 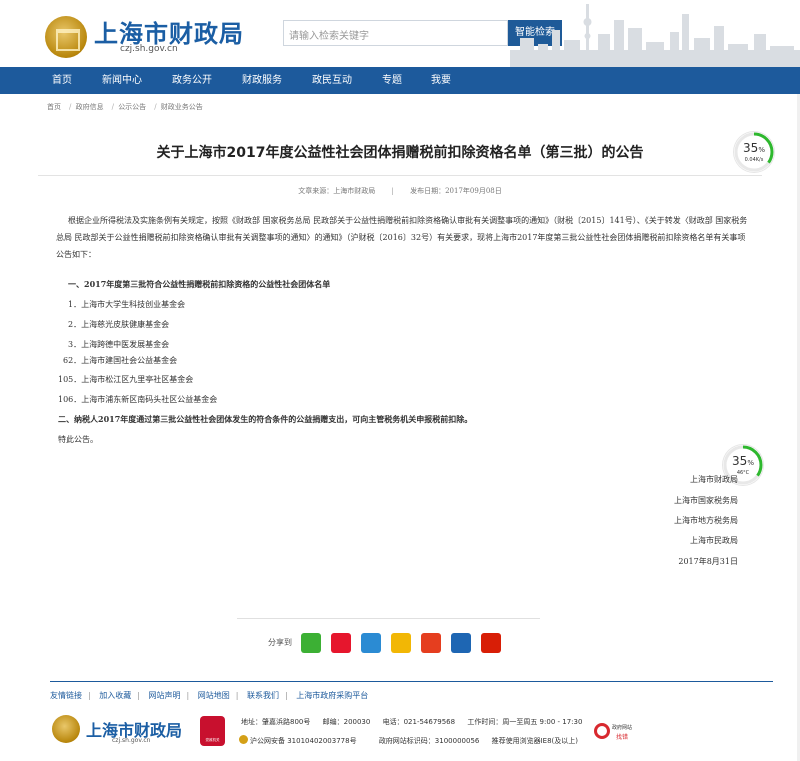 I want to click on article-title: 关于上海市2017年度公益性社会团体捐赠税前扣除资格名单（第三批）的公告, so click(x=400, y=153).